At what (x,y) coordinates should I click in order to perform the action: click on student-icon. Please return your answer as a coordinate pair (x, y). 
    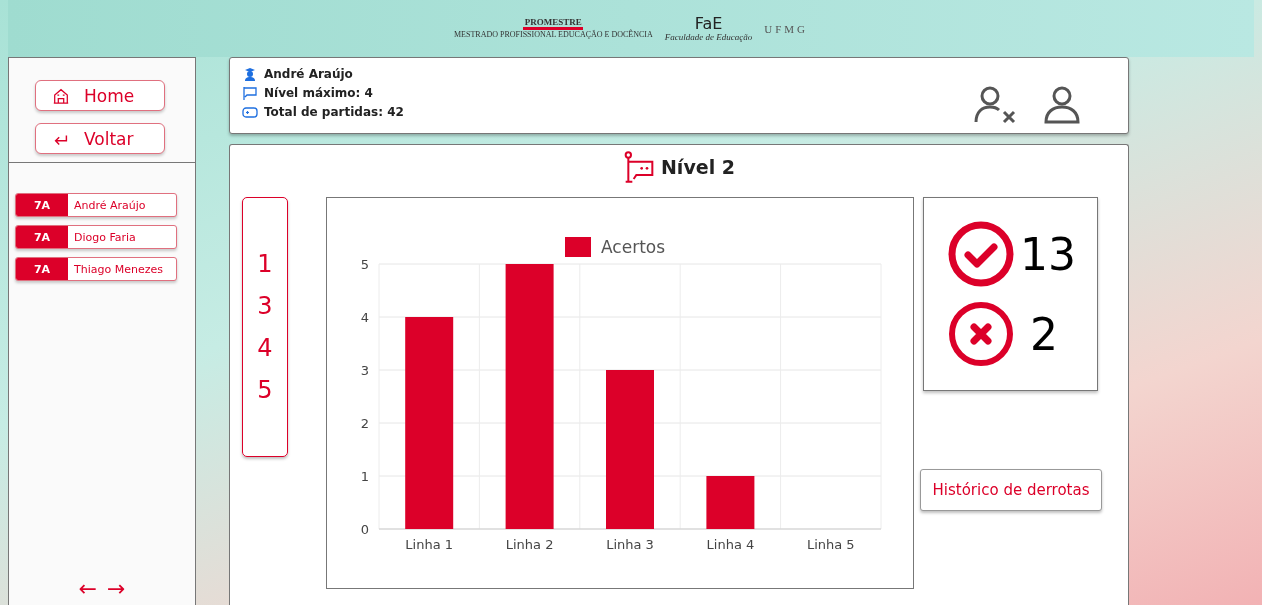
    Looking at the image, I should click on (250, 74).